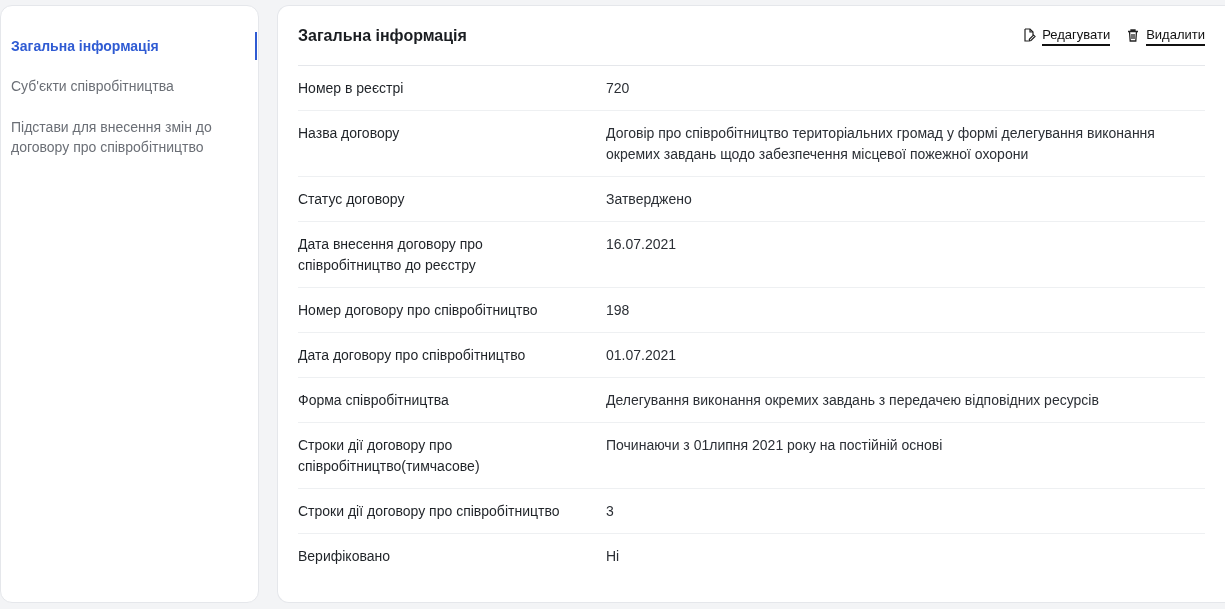 The image size is (1225, 609). Describe the element at coordinates (881, 144) in the screenshot. I see `field-value: Договір про співробітництво територіальних громад у формі делегування виконання окремих завдань щодо забезпечення місцевої пожежної охорони` at that location.